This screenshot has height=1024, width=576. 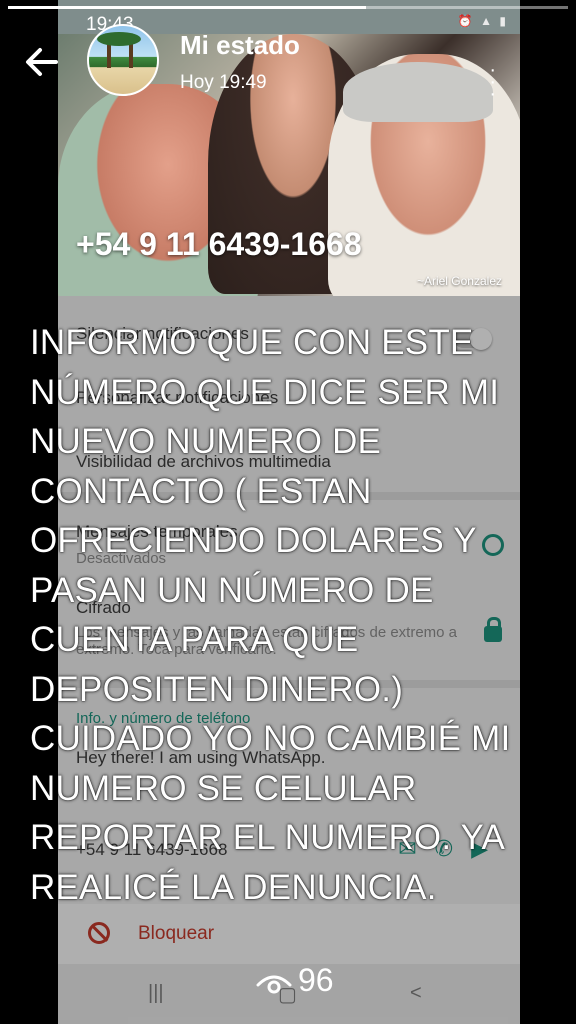 What do you see at coordinates (274, 984) in the screenshot?
I see `eye-icon` at bounding box center [274, 984].